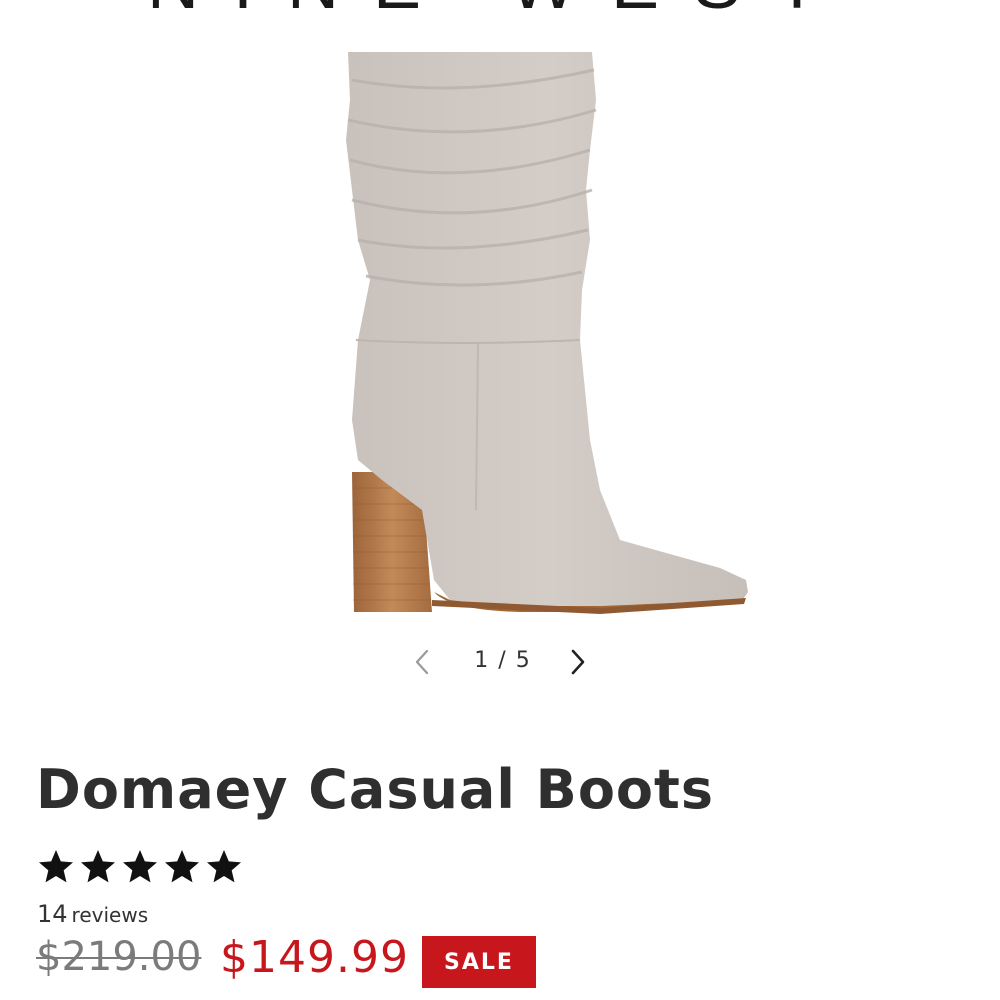  I want to click on original-price: $219.00, so click(119, 957).